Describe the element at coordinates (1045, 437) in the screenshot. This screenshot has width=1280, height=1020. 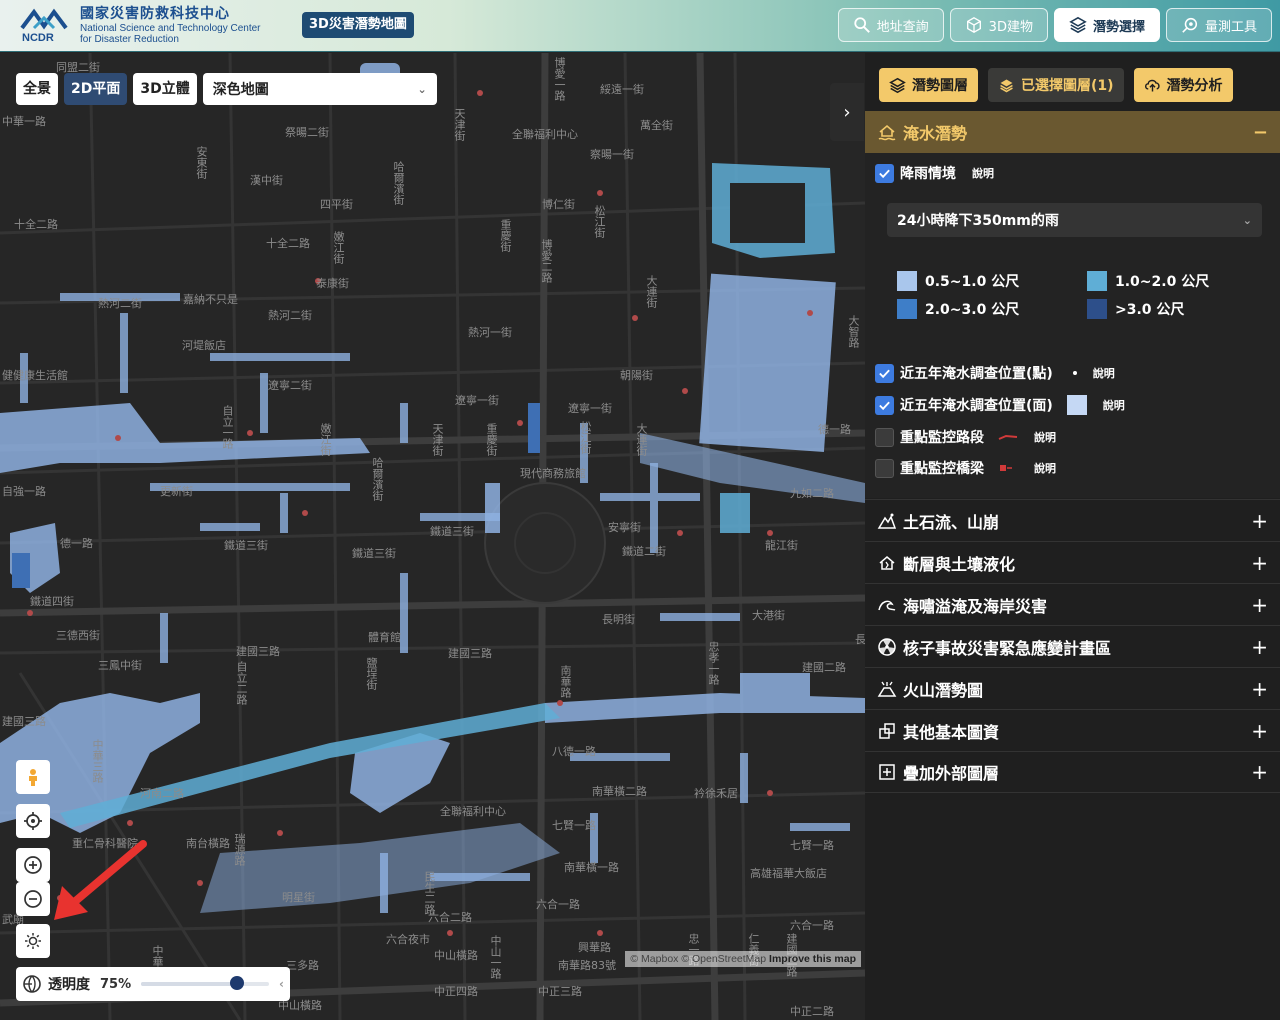
I see `monitored-roads-explain-link: 說明` at that location.